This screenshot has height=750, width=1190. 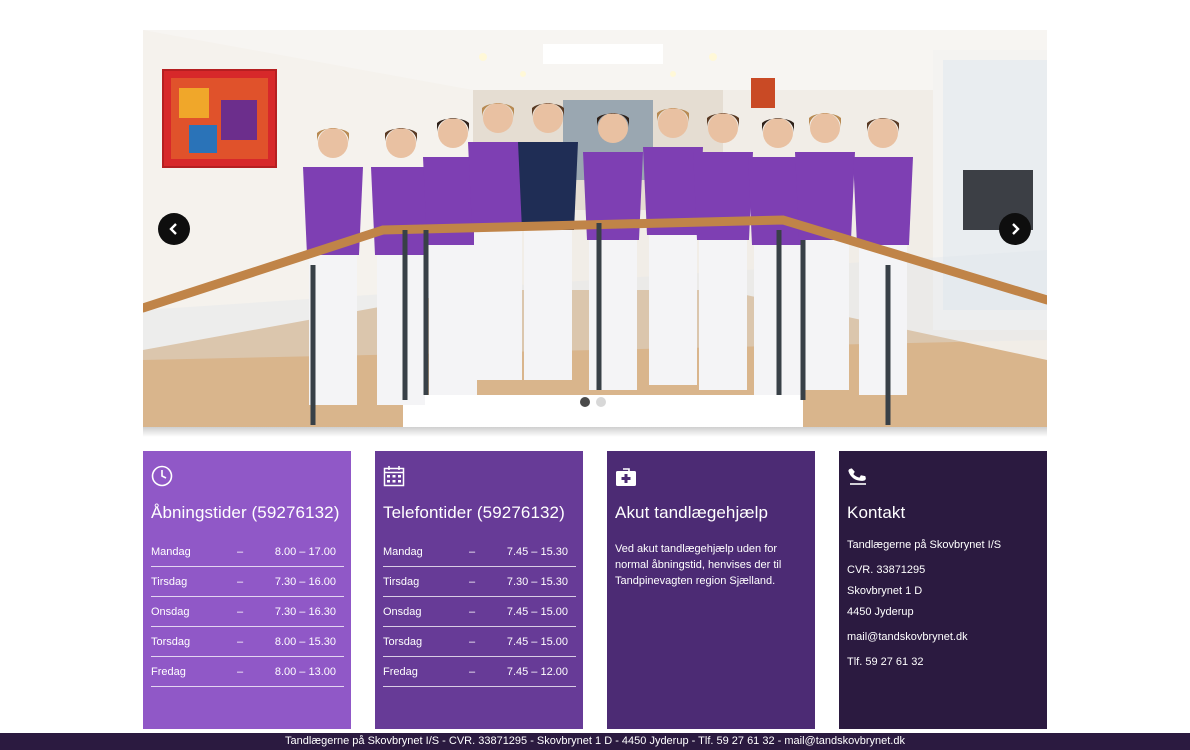 What do you see at coordinates (857, 476) in the screenshot?
I see `phone-icon` at bounding box center [857, 476].